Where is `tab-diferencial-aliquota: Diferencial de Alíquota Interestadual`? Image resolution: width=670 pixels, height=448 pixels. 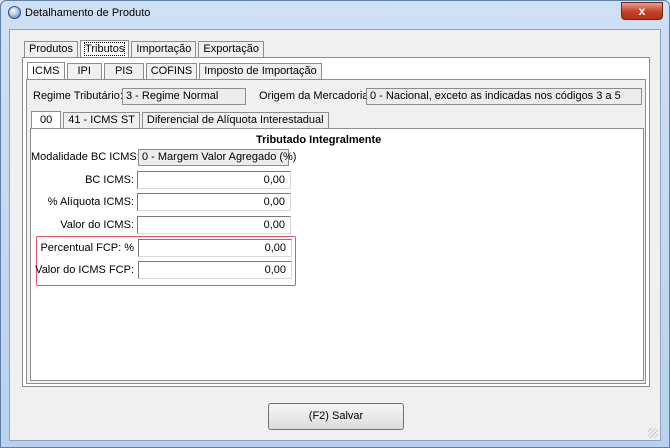
tab-diferencial-aliquota: Diferencial de Alíquota Interestadual is located at coordinates (235, 120).